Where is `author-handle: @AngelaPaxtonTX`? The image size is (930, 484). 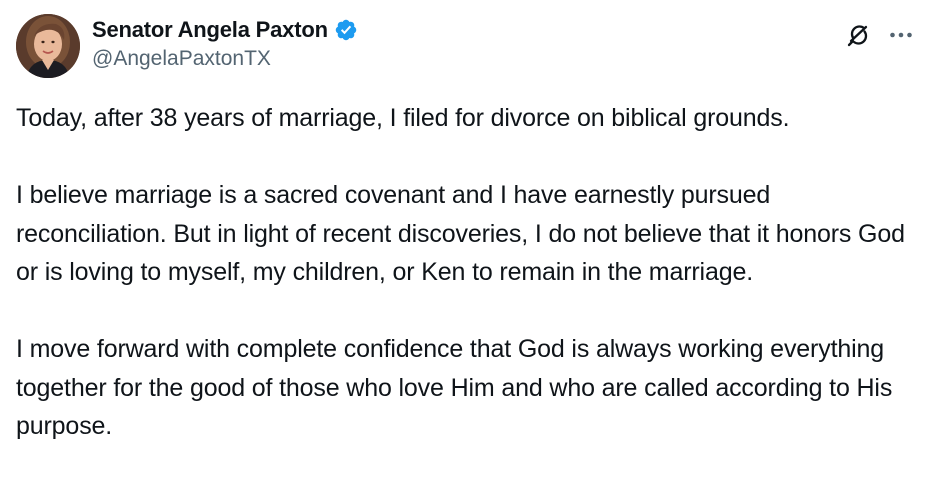 author-handle: @AngelaPaxtonTX is located at coordinates (225, 59).